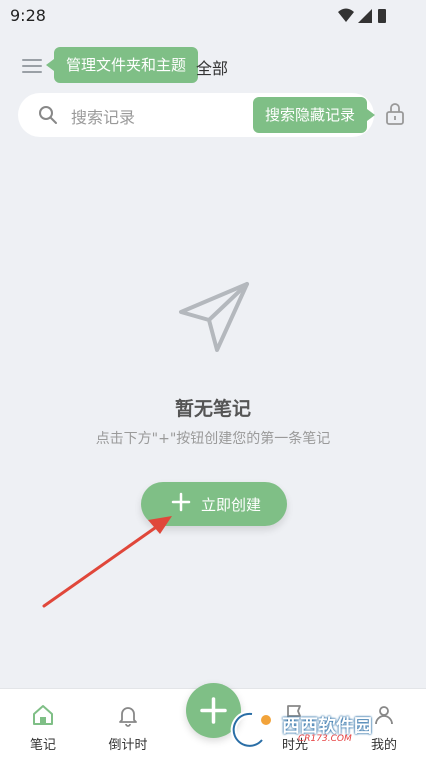 This screenshot has height=758, width=426. I want to click on lock-icon, so click(395, 114).